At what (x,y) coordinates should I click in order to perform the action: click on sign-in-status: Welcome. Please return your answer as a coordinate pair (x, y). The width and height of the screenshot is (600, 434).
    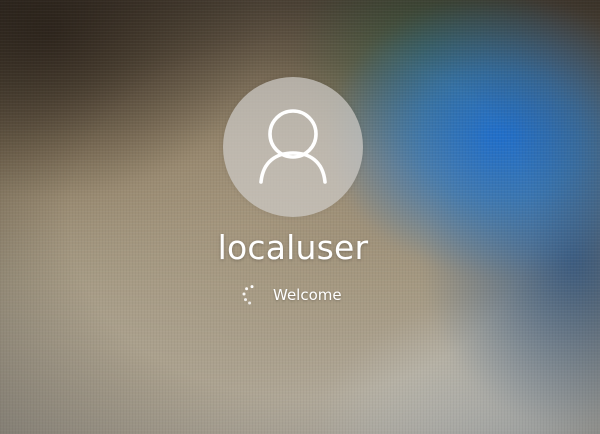
    Looking at the image, I should click on (291, 295).